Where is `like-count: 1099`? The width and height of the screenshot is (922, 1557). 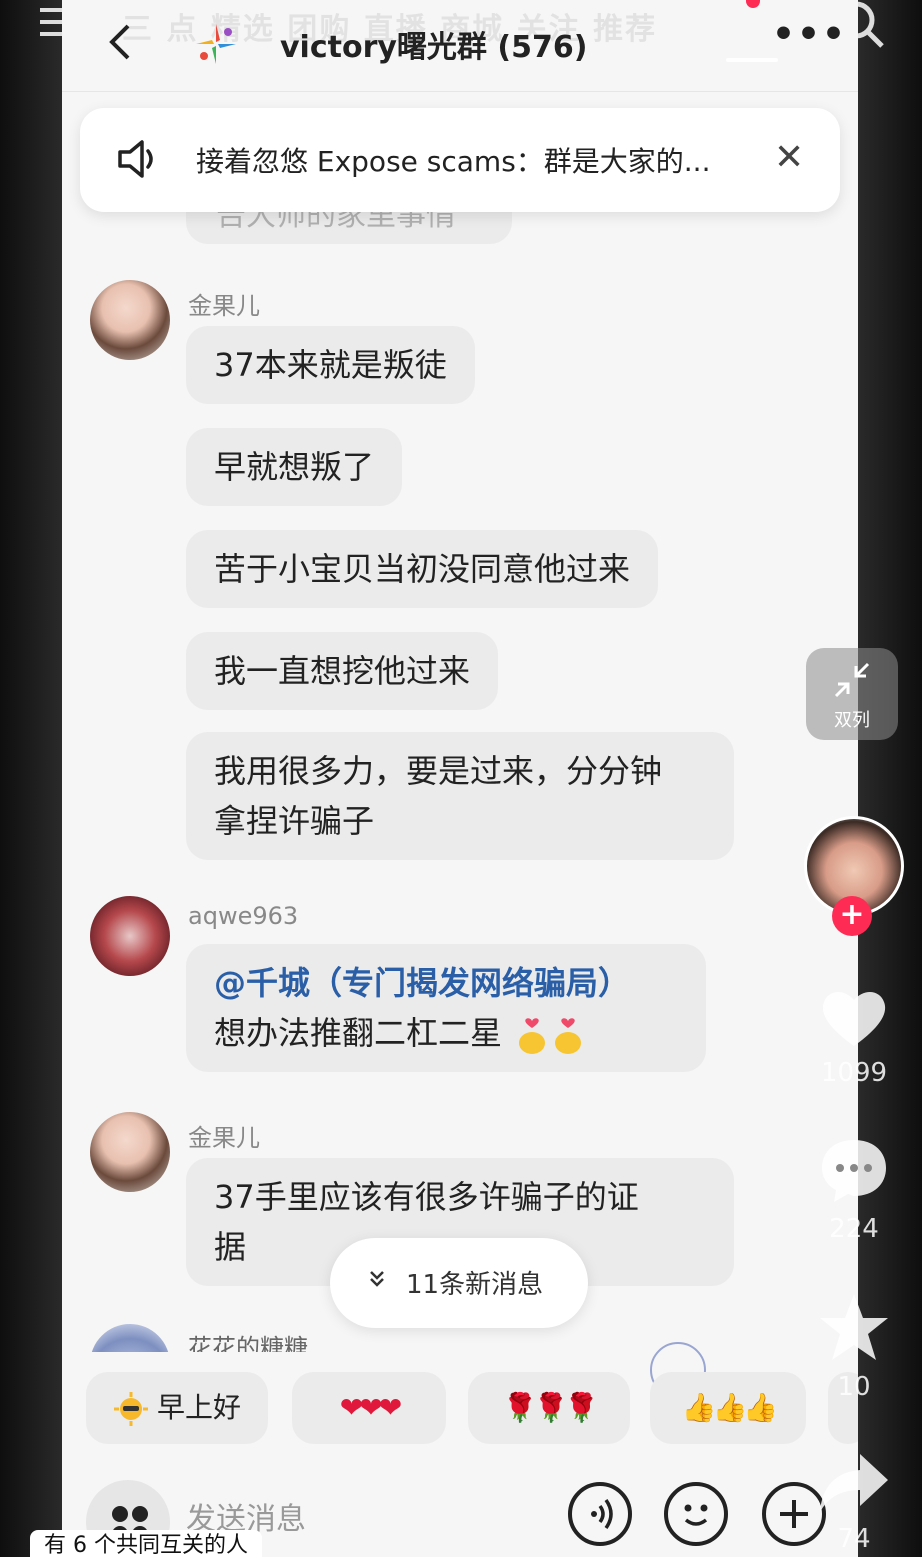 like-count: 1099 is located at coordinates (854, 1073).